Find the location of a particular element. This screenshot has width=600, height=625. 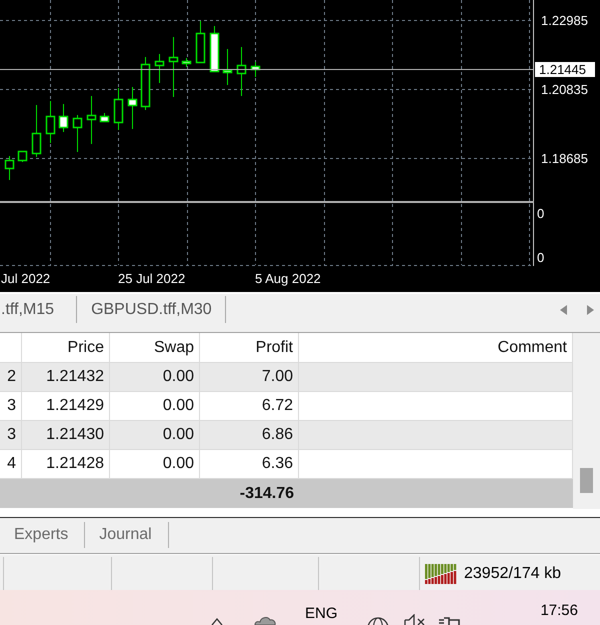

table-row: 3 1.21430 0.00 6.86 is located at coordinates (286, 435).